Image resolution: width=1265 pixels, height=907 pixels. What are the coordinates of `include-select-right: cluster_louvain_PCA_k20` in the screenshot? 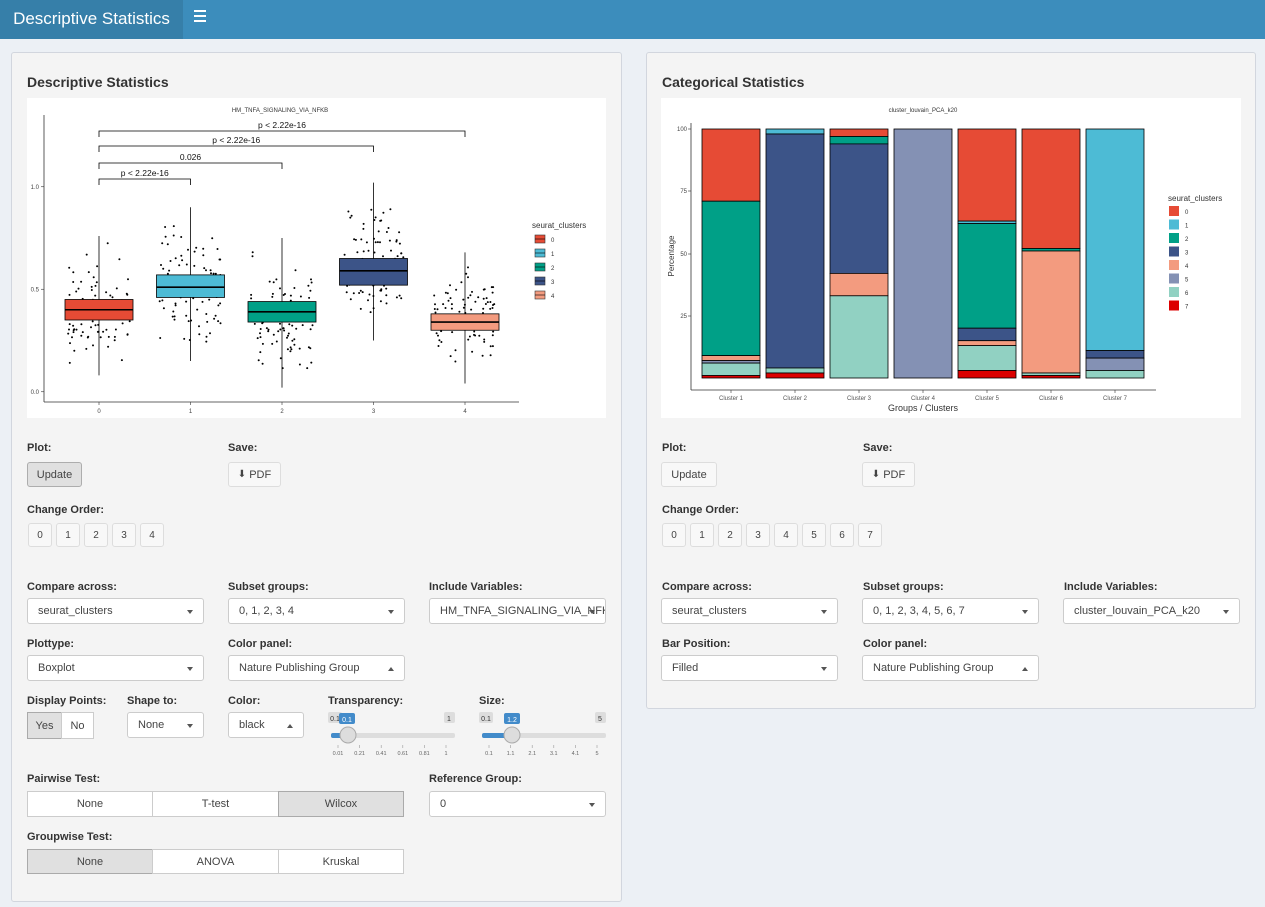 It's located at (1151, 611).